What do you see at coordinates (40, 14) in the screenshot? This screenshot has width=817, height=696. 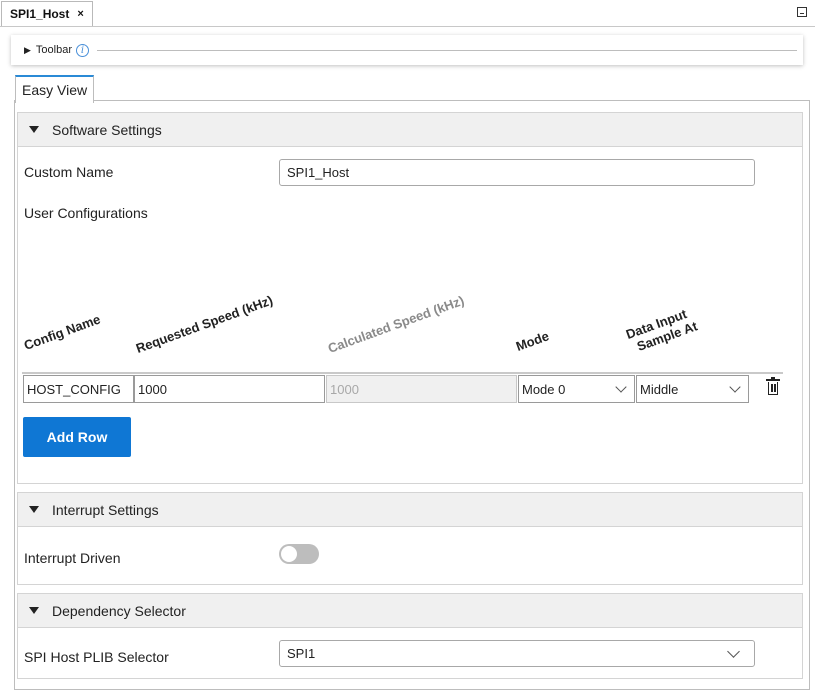 I see `document-tab-title: SPI1_Host` at bounding box center [40, 14].